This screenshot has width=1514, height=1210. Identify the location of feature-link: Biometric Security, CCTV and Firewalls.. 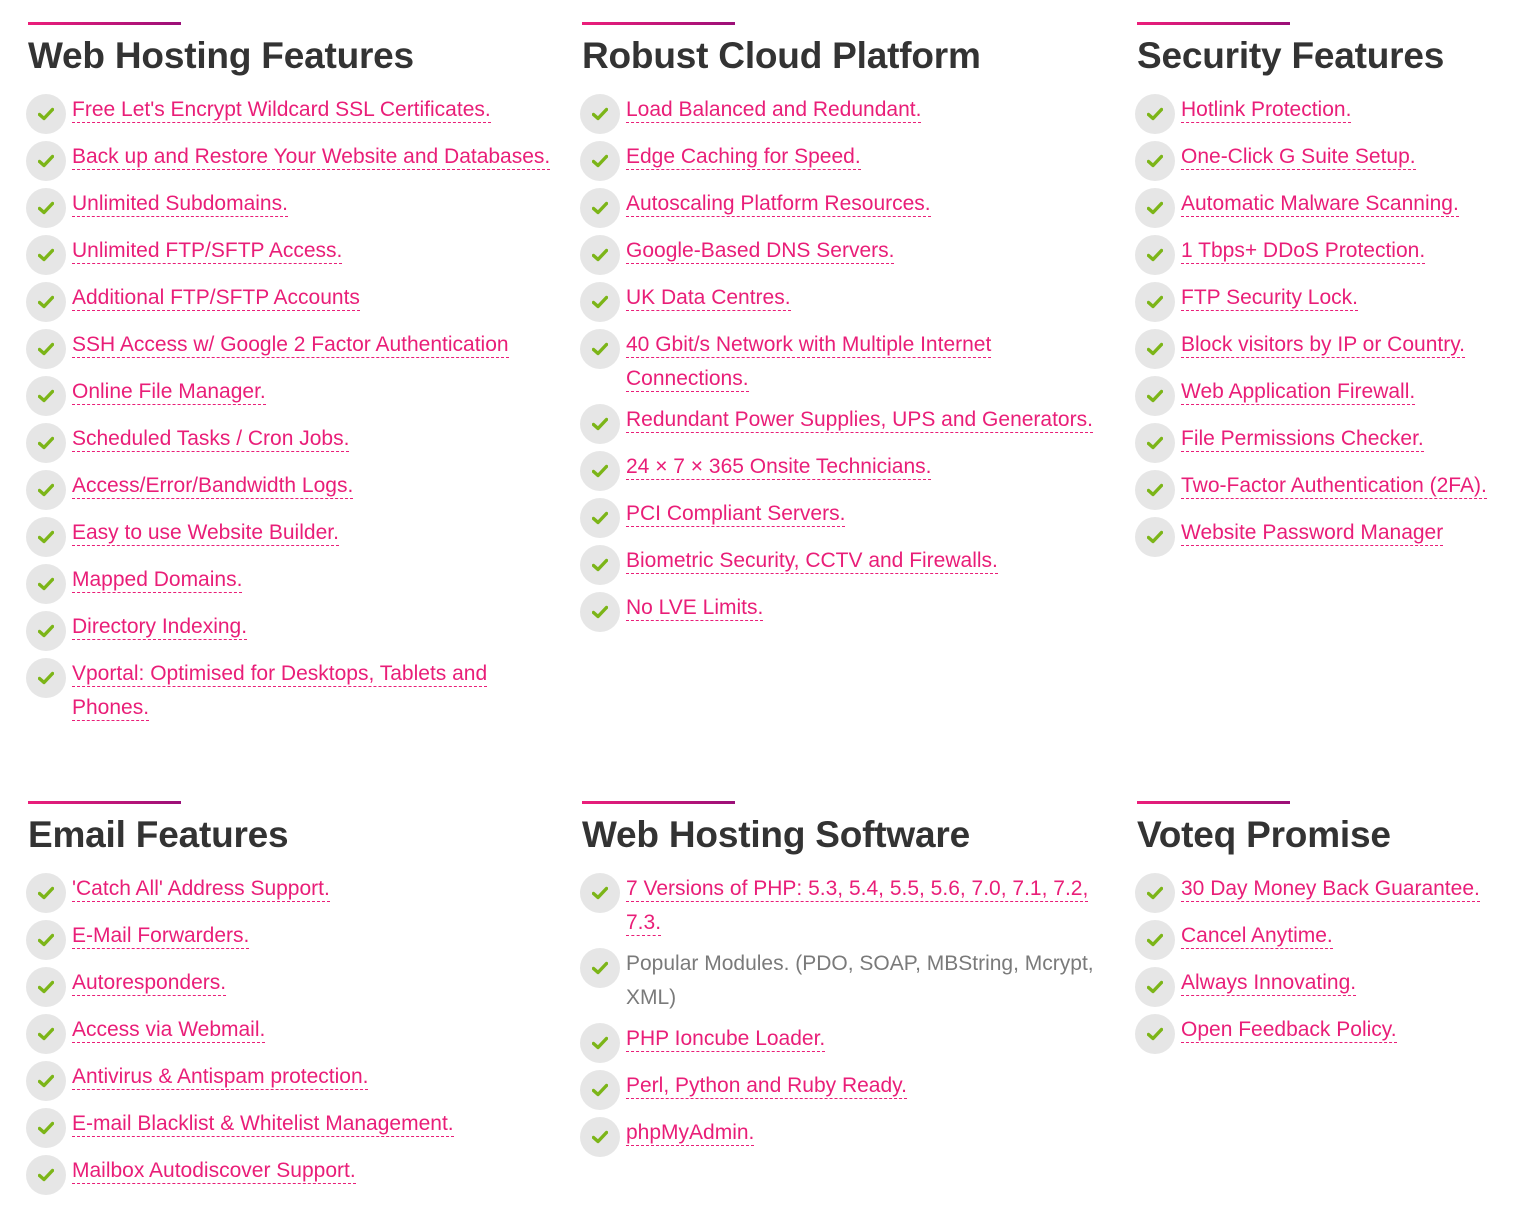
(812, 561).